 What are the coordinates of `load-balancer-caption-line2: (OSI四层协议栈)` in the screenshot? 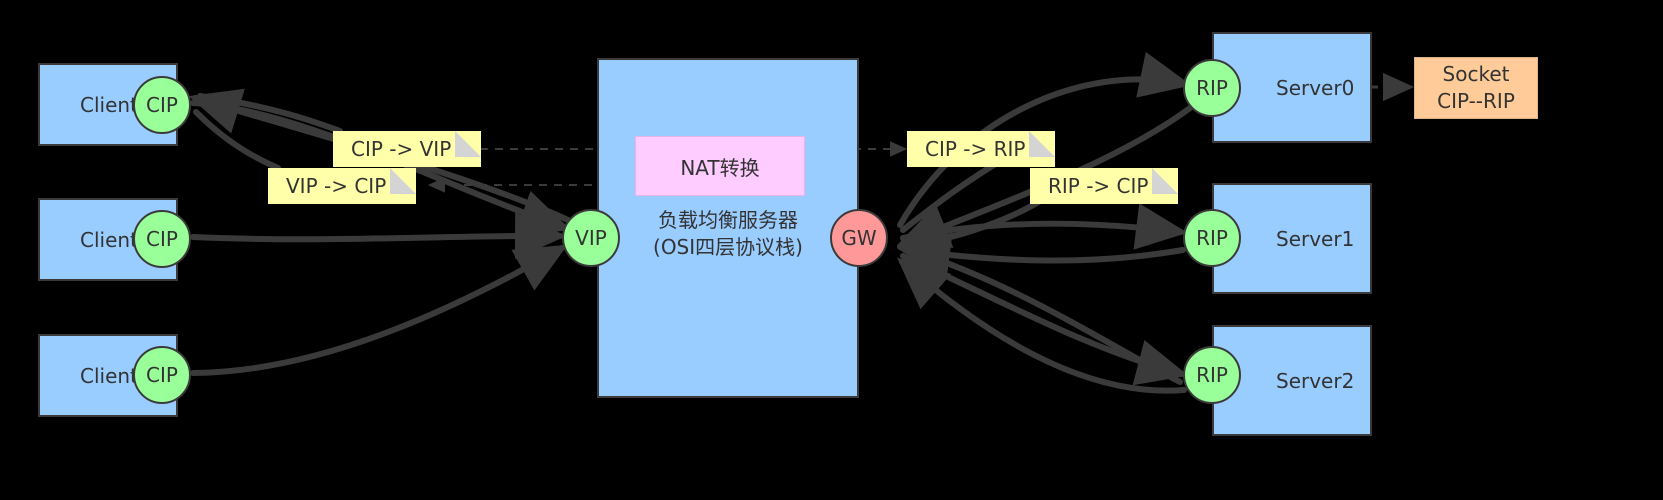 It's located at (728, 247).